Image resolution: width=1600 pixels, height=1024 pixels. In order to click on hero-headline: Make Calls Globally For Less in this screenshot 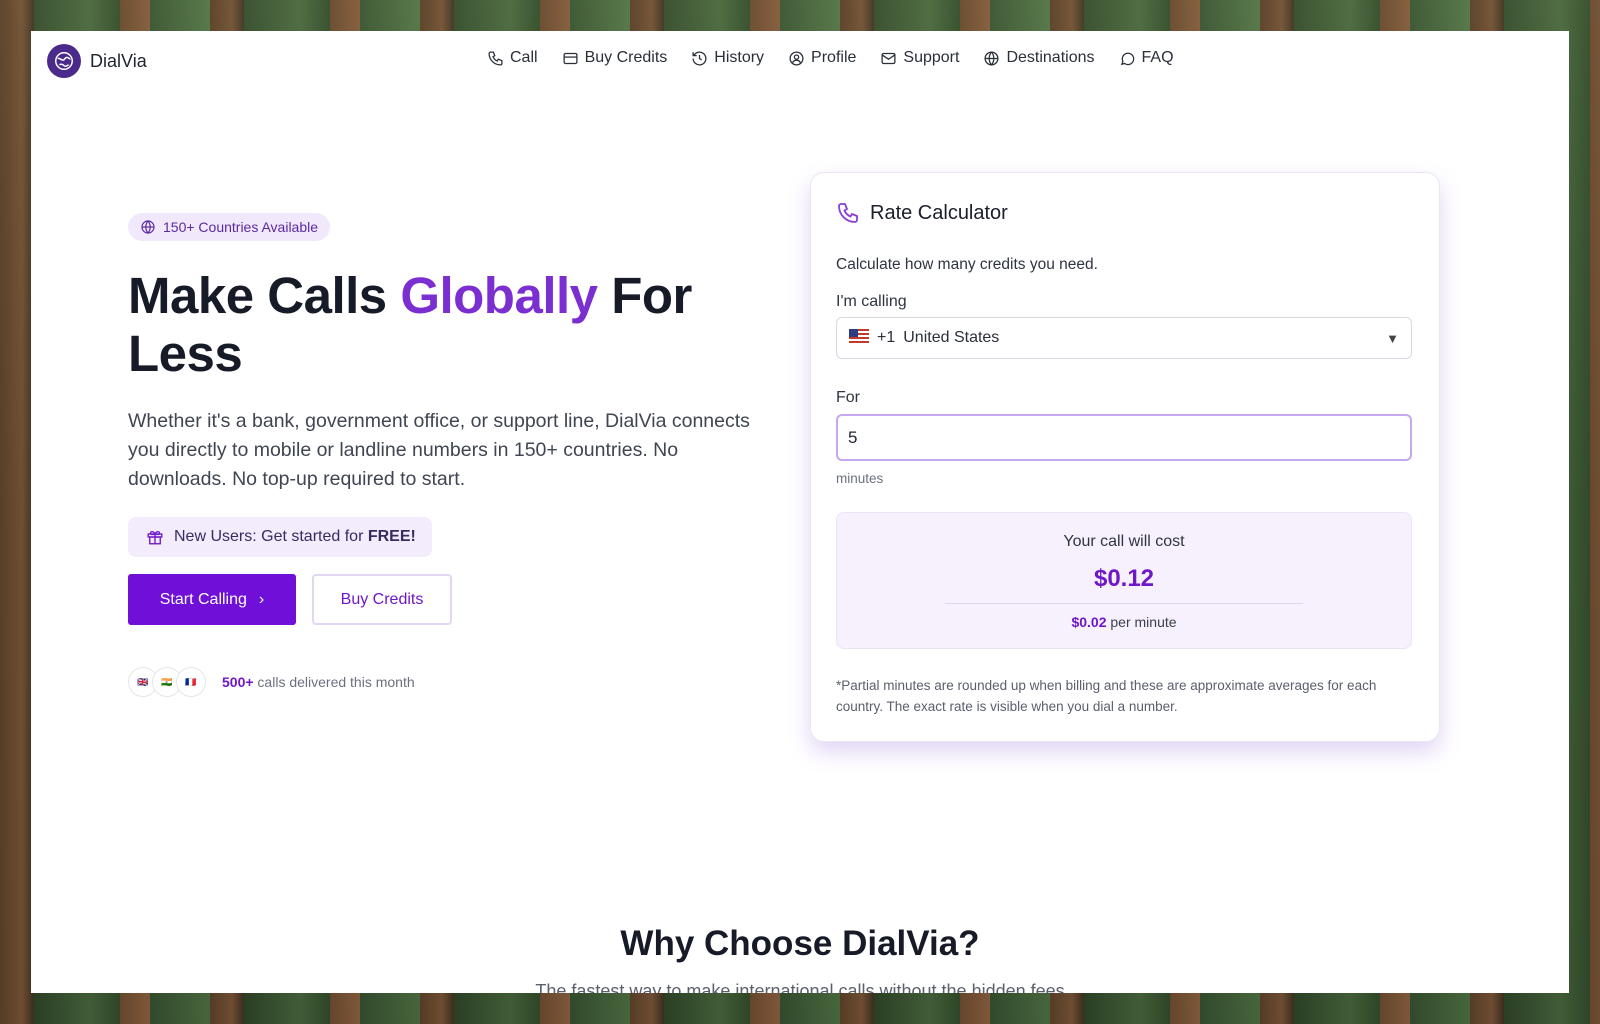, I will do `click(438, 325)`.